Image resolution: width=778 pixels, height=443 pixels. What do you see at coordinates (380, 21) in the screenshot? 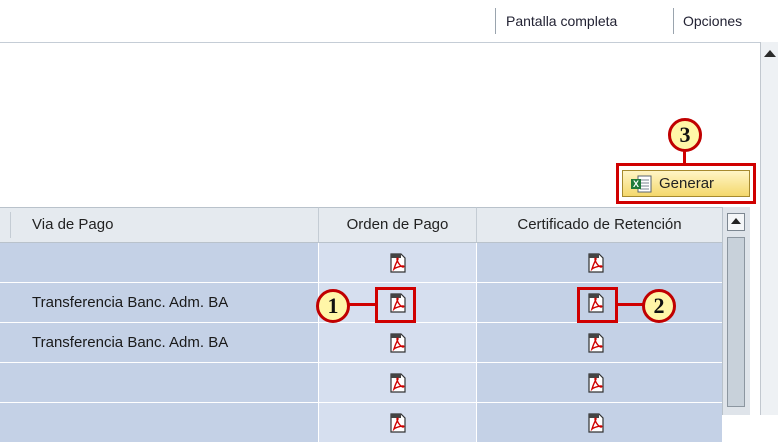
I see `top-toolbar: Pantalla completa Opciones` at bounding box center [380, 21].